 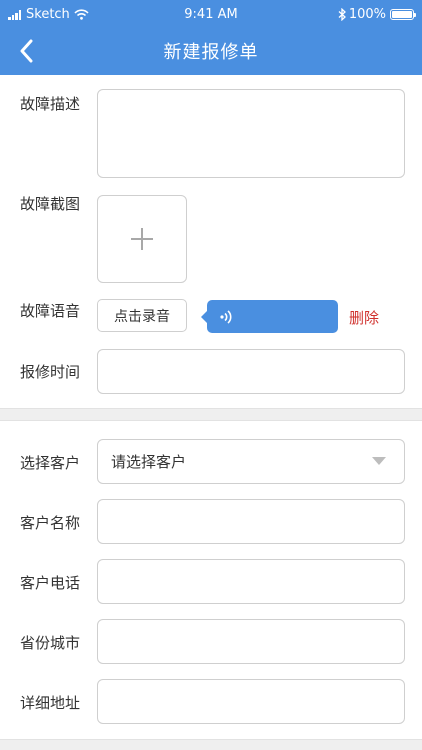 I want to click on customer-name-input, so click(x=251, y=521).